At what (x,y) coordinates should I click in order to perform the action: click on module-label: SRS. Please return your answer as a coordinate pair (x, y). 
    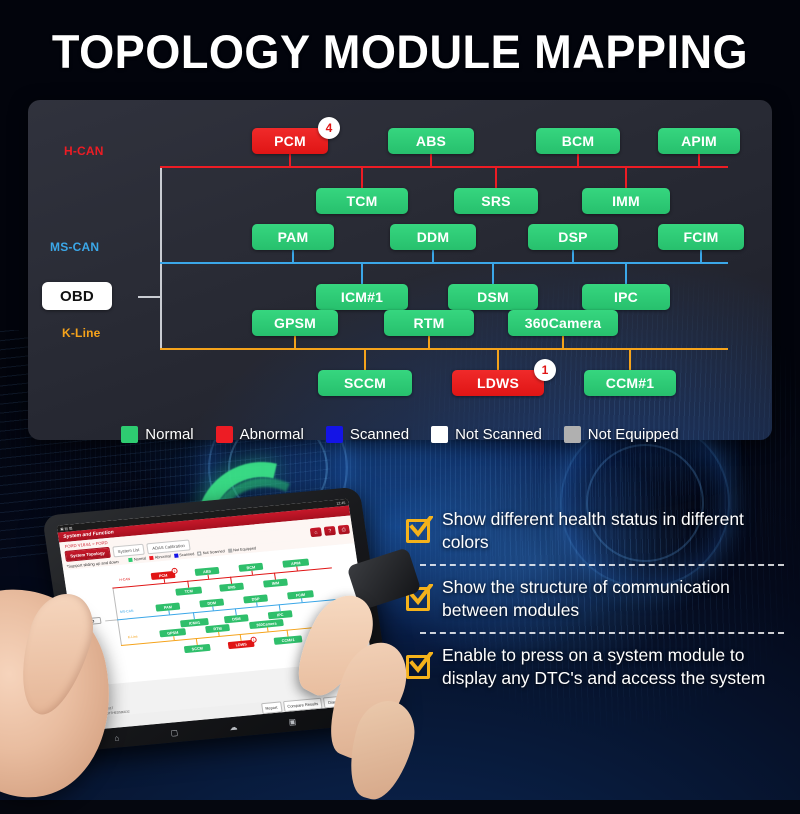
    Looking at the image, I should click on (496, 201).